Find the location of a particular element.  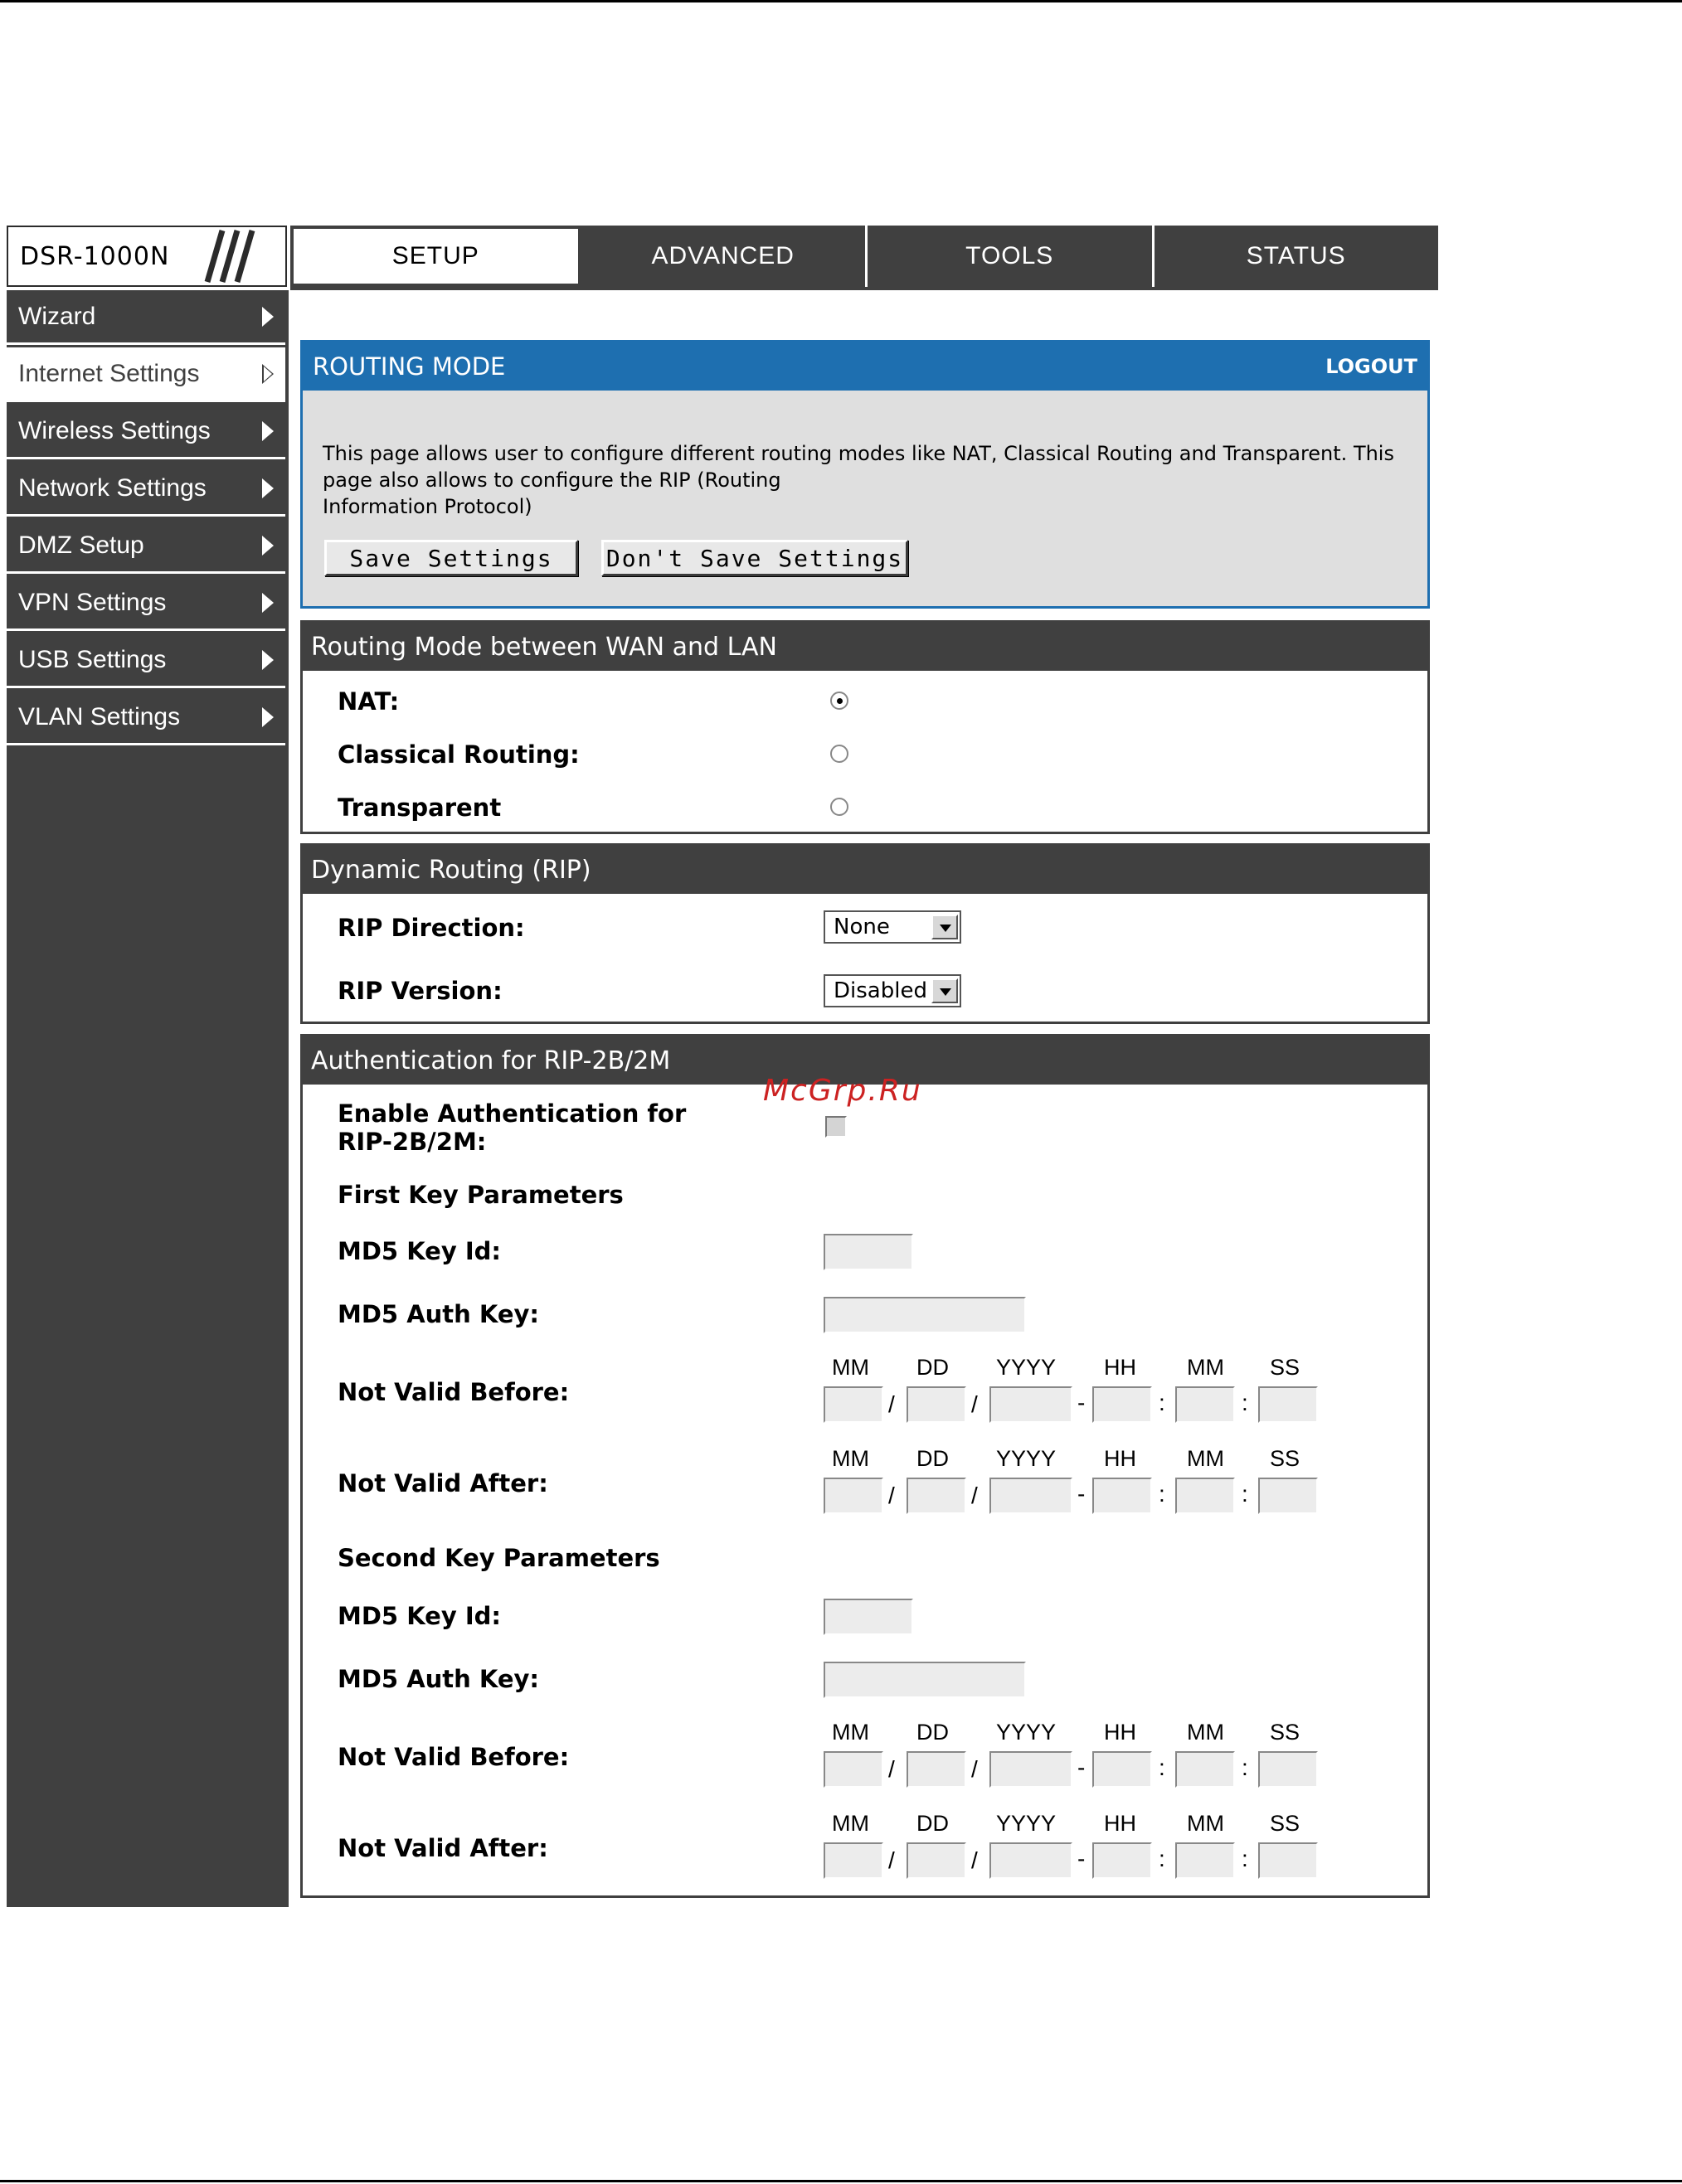

model-name: DSR-1000N is located at coordinates (95, 256).